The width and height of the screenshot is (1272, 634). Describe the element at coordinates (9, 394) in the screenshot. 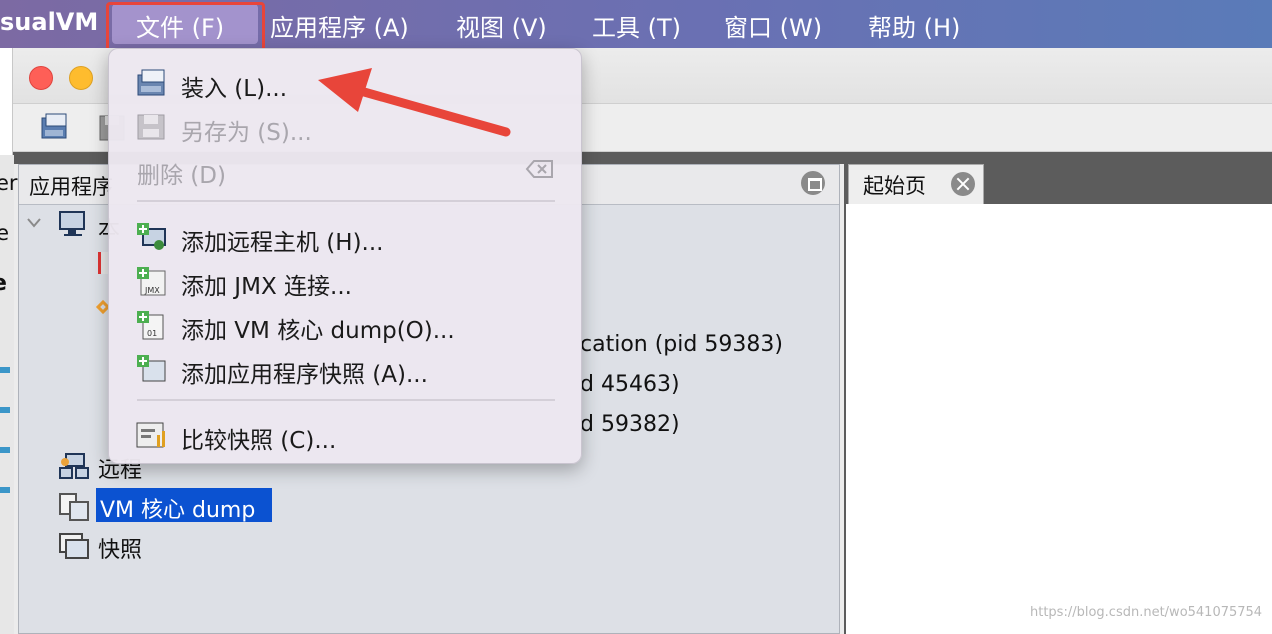

I see `left-partial-panel: er re e` at that location.